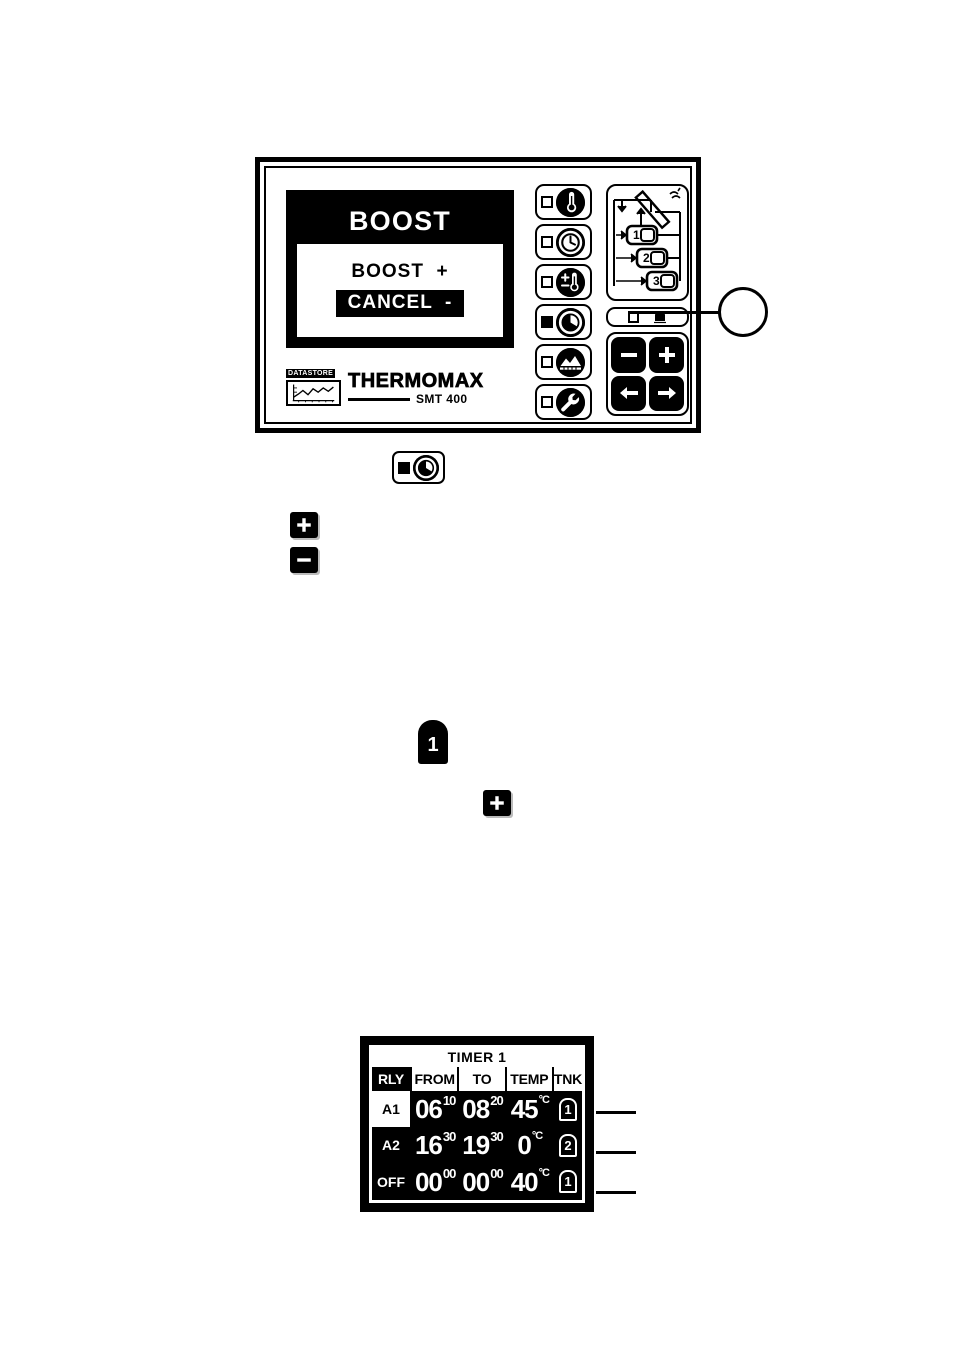 The height and width of the screenshot is (1351, 954). I want to click on inline-plus-key, so click(304, 525).